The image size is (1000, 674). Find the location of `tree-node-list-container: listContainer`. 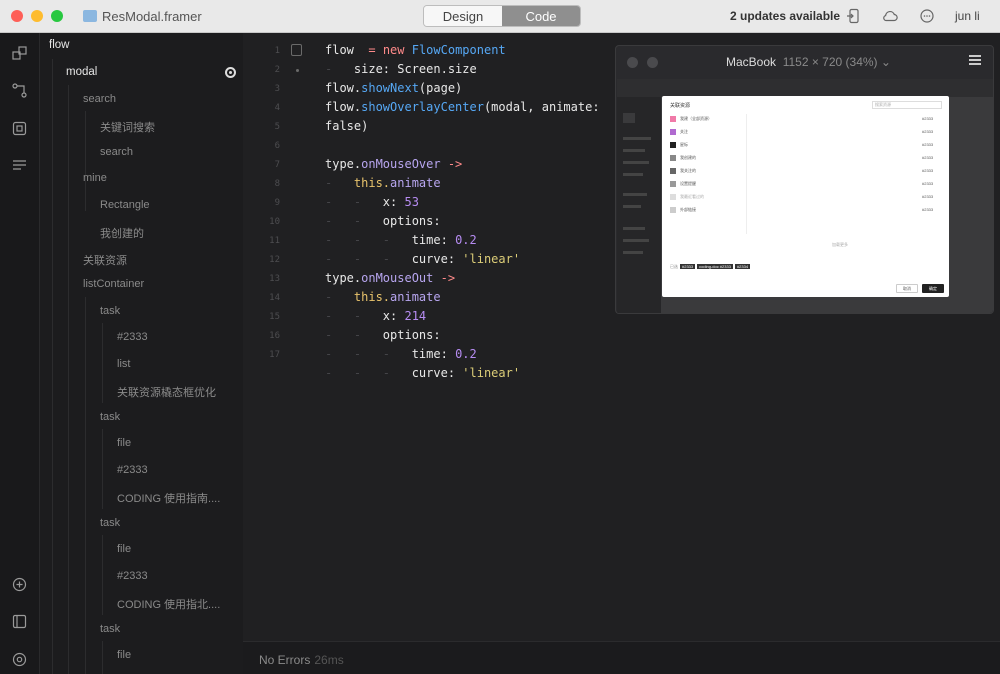

tree-node-list-container: listContainer is located at coordinates (113, 289).